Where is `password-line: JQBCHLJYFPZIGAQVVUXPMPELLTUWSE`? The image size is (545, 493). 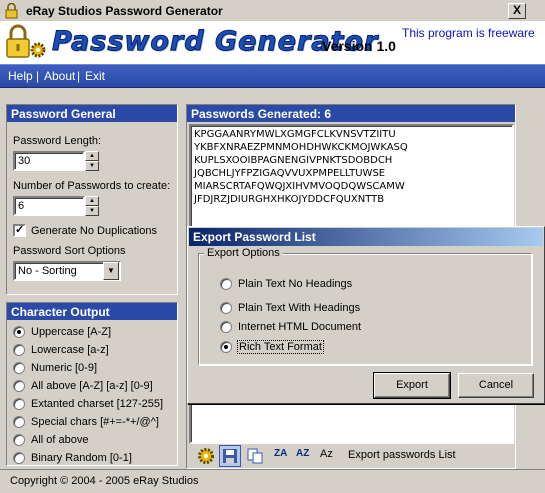 password-line: JQBCHLJYFPZIGAQVVUXPMPELLTUWSE is located at coordinates (351, 173).